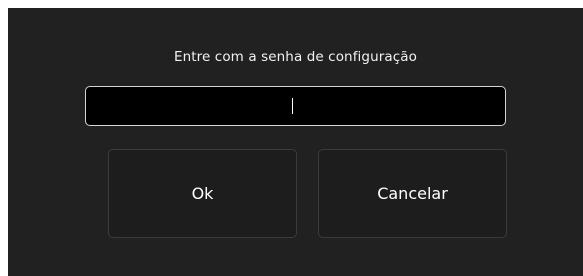 Image resolution: width=583 pixels, height=276 pixels. I want to click on ok-button: Ok, so click(202, 193).